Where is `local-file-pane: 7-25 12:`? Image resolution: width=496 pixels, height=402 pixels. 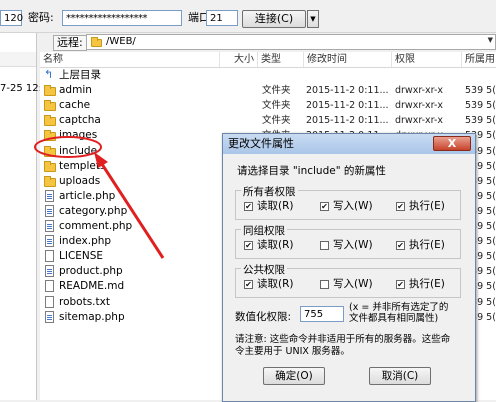
local-file-pane: 7-25 12: is located at coordinates (21, 216).